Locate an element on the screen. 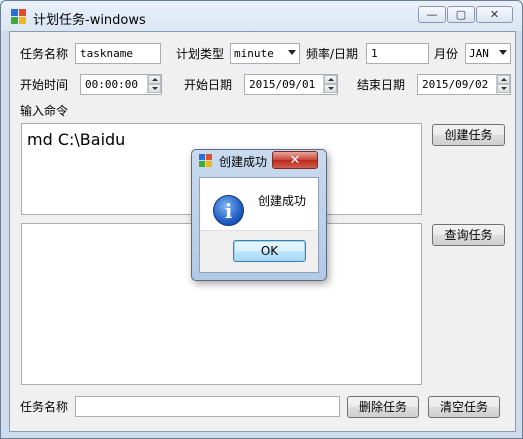 This screenshot has width=523, height=439. start-time-input: 00:00:00 is located at coordinates (121, 84).